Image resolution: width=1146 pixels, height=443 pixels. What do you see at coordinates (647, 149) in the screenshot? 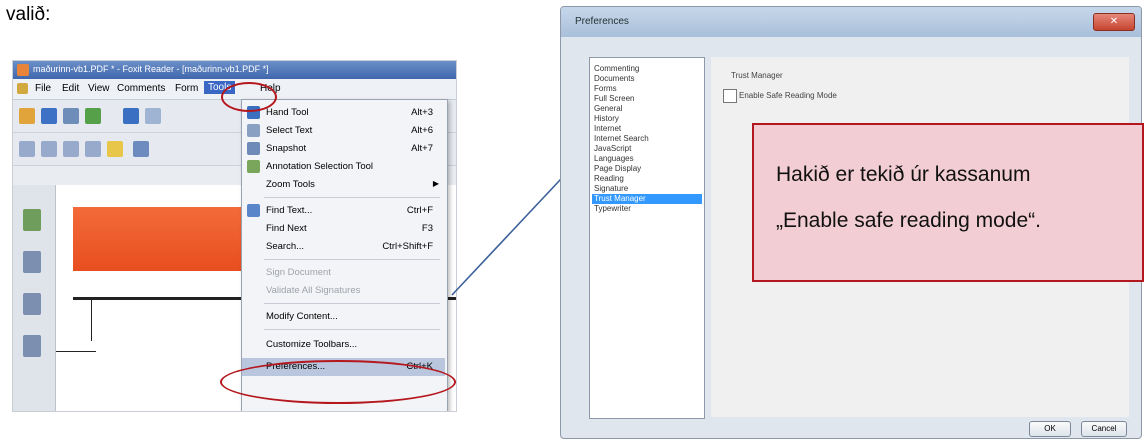
I see `category-item: JavaScript` at bounding box center [647, 149].